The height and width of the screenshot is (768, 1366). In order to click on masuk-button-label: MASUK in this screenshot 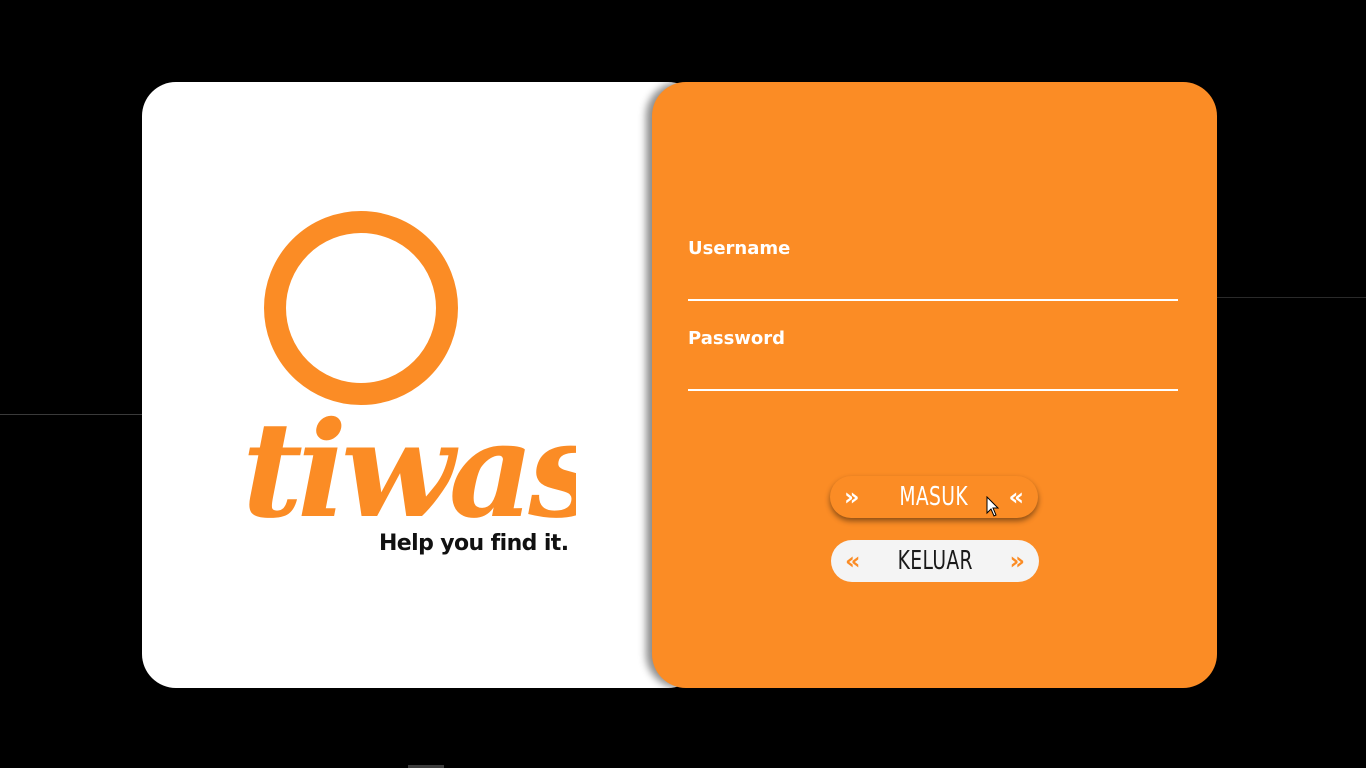, I will do `click(934, 497)`.